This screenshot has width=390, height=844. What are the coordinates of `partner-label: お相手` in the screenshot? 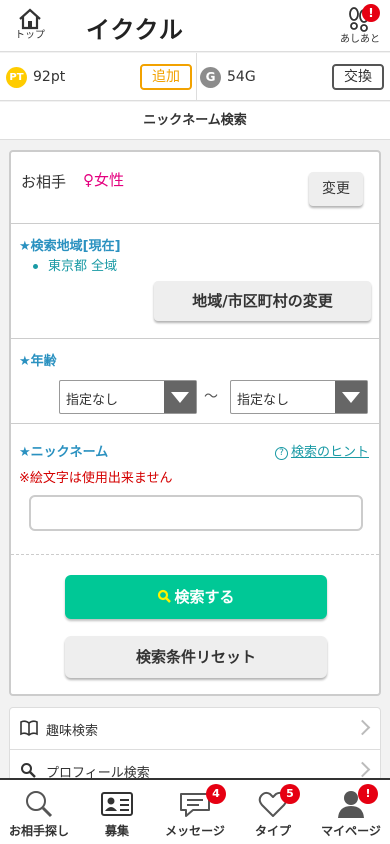 It's located at (44, 182).